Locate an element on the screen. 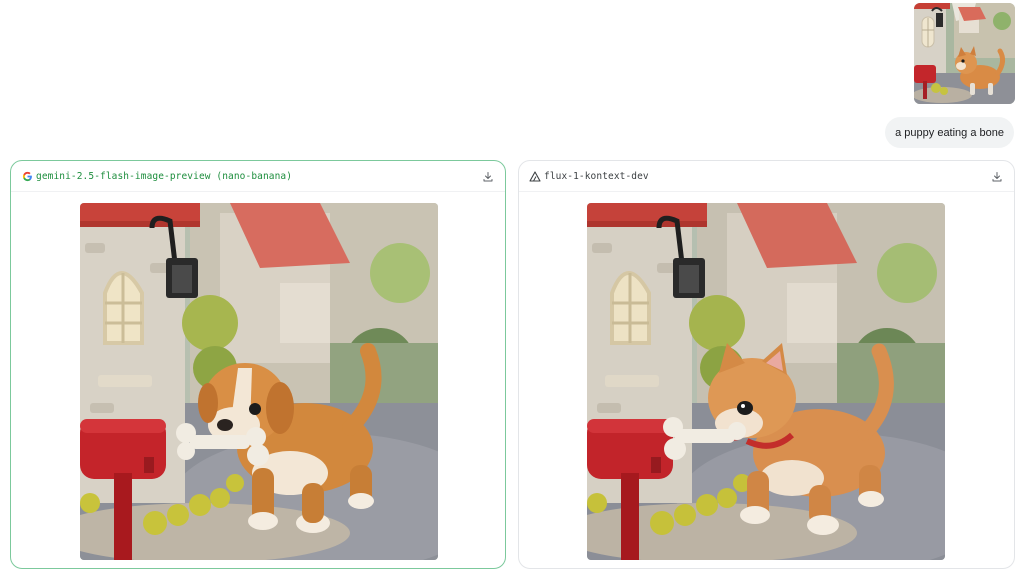 This screenshot has height=572, width=1024. user-attachment-thumbnail is located at coordinates (964, 53).